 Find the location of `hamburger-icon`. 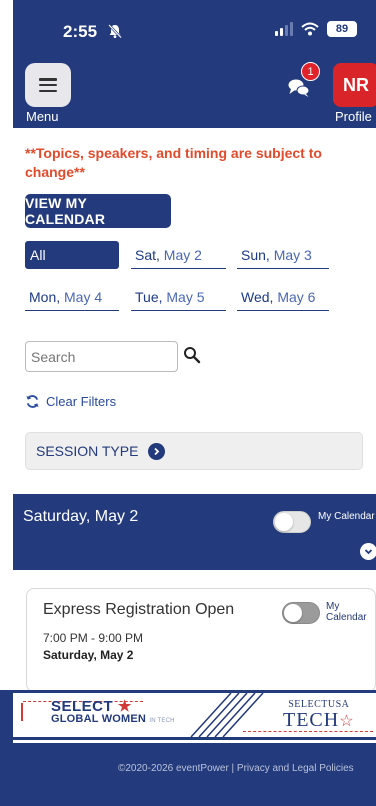

hamburger-icon is located at coordinates (48, 85).